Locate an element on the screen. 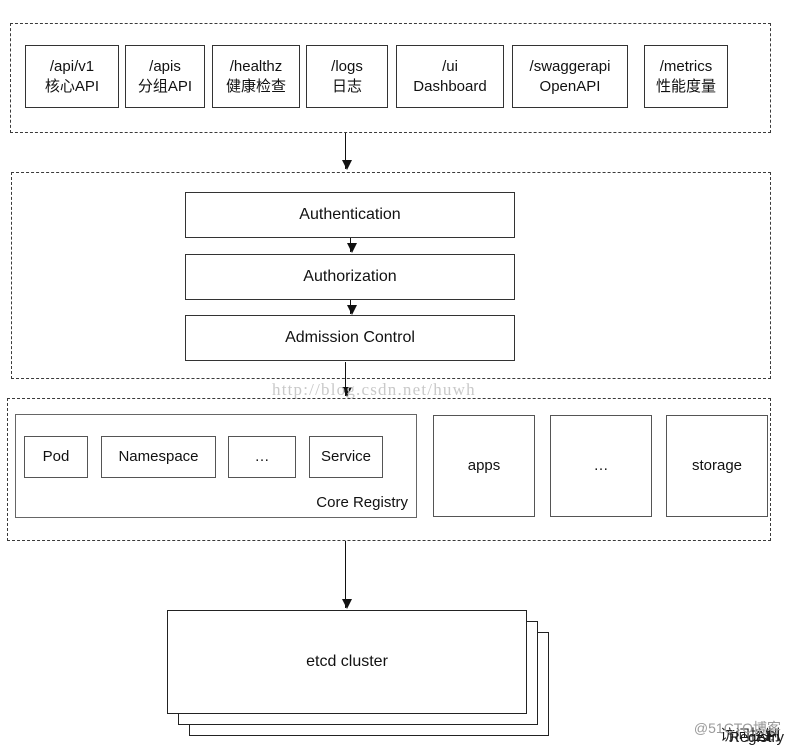  api-endpoint-desc: 核心API is located at coordinates (72, 86).